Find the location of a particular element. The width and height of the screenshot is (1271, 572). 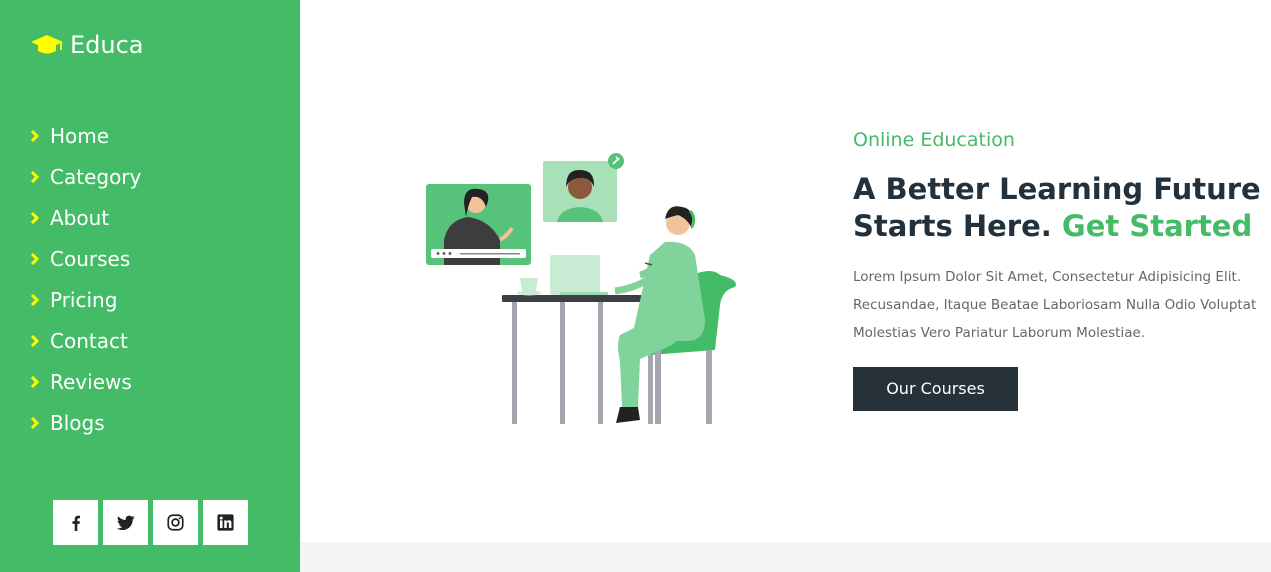

sidebar-item-contact: Contact is located at coordinates (85, 340).